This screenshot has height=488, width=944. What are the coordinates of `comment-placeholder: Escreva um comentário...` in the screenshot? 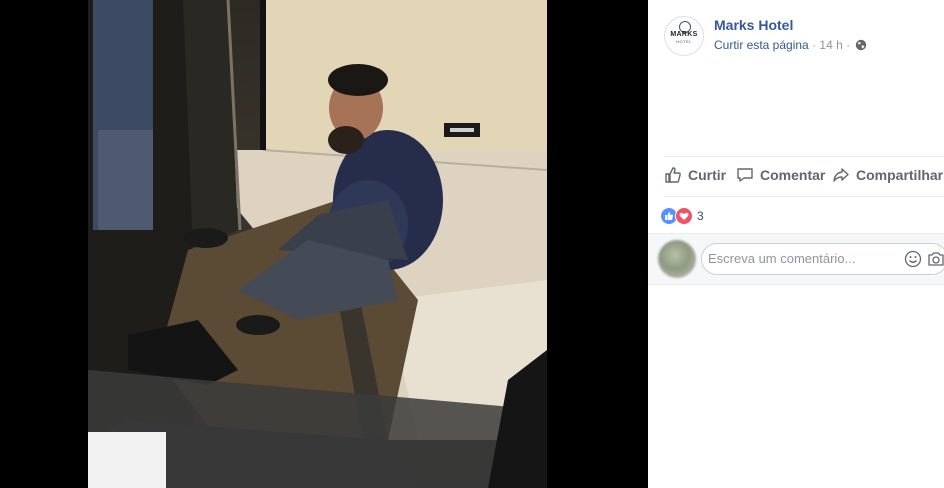 It's located at (782, 258).